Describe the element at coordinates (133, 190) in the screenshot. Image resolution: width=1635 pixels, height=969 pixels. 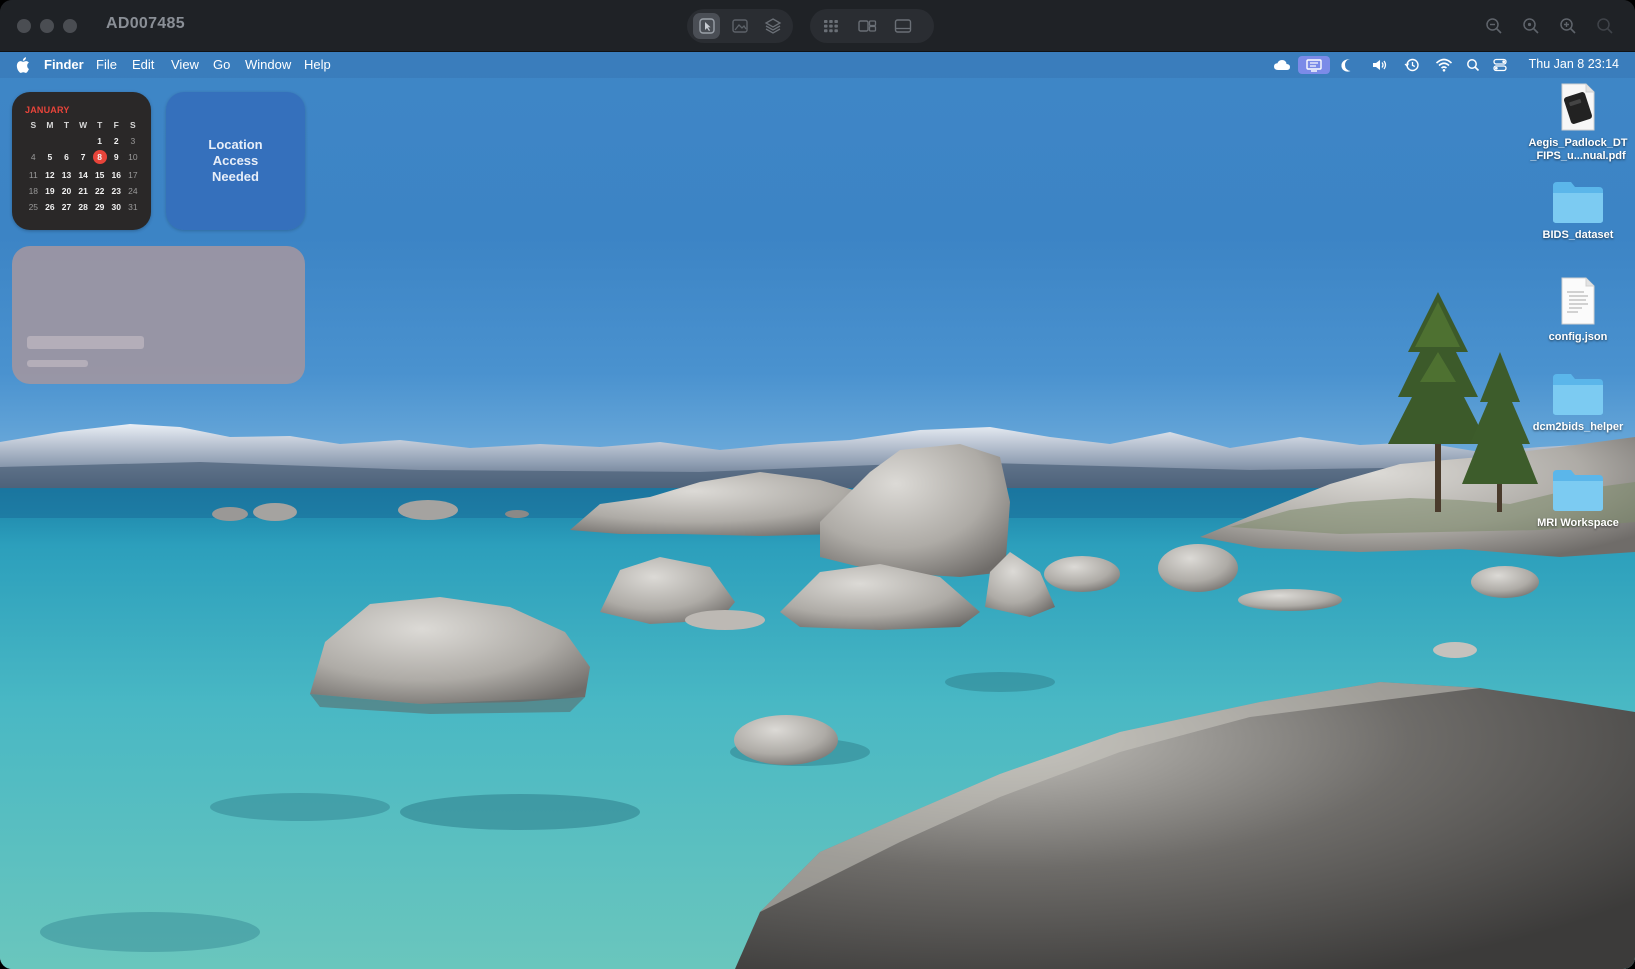
I see `calendar-day: 24` at that location.